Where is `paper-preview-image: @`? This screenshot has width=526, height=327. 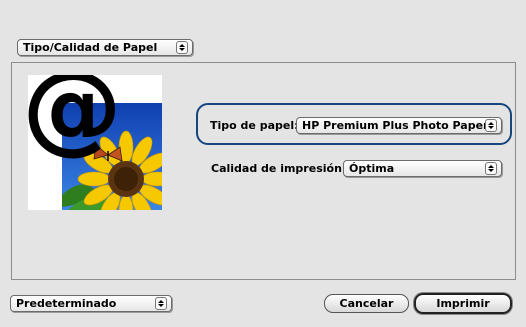
paper-preview-image: @ is located at coordinates (95, 142).